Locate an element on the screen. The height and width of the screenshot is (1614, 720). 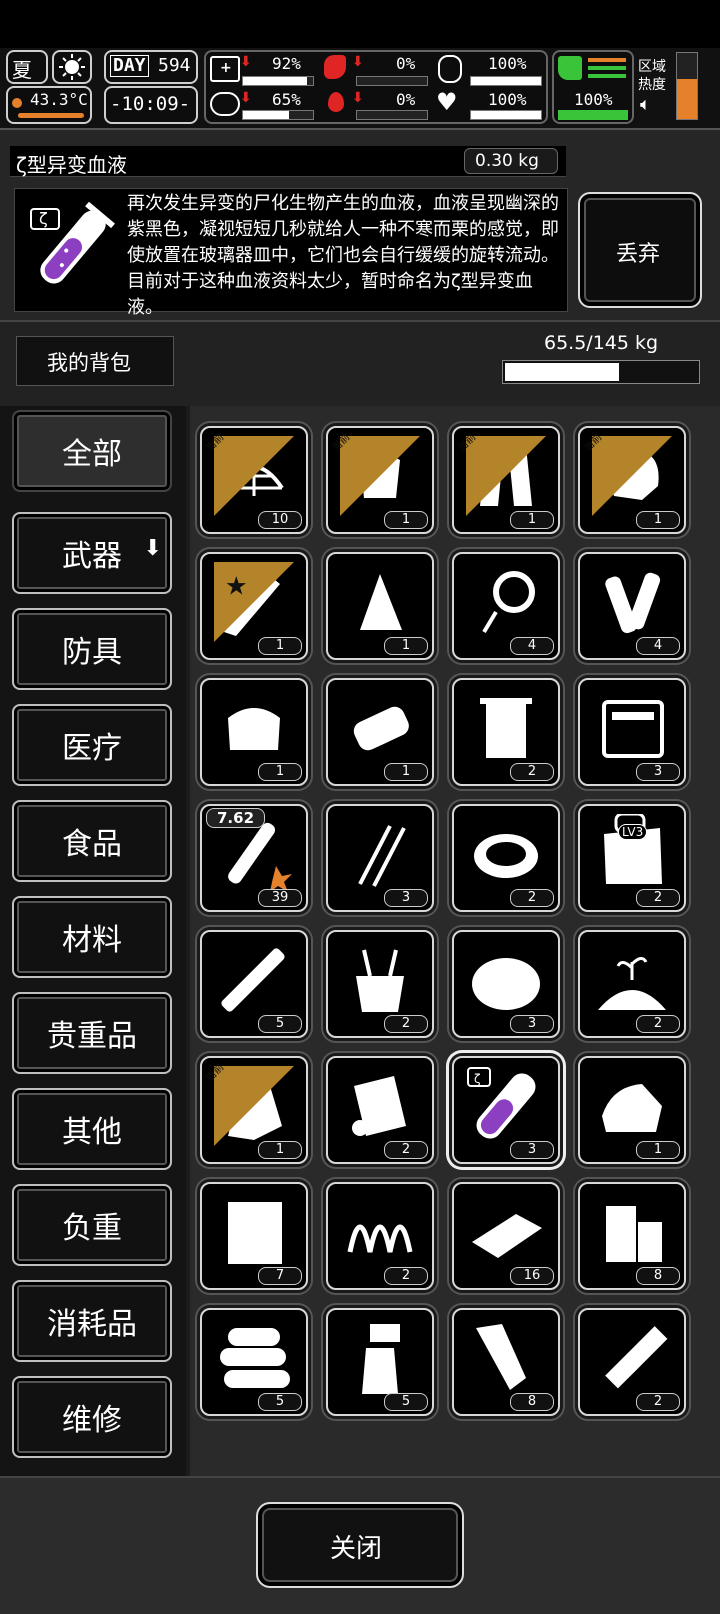
item-count: 39 is located at coordinates (280, 898).